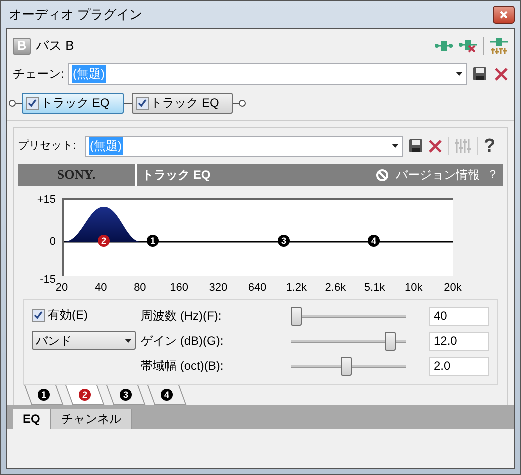 The width and height of the screenshot is (521, 475). What do you see at coordinates (414, 288) in the screenshot?
I see `x-tick-label: 10k` at bounding box center [414, 288].